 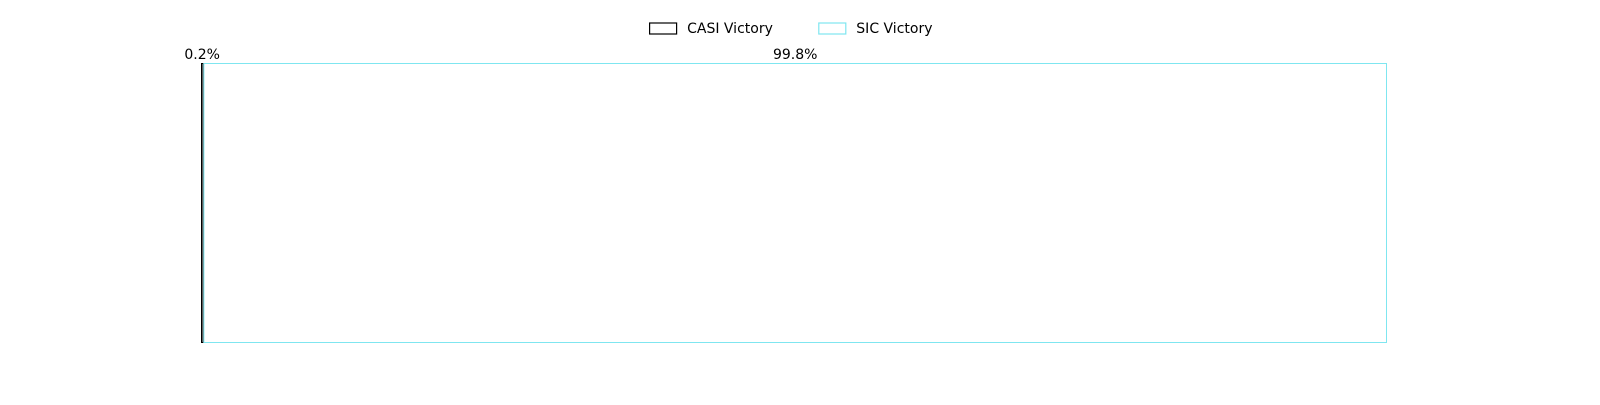 What do you see at coordinates (894, 29) in the screenshot?
I see `legend-label-sic-victory: SIC Victory` at bounding box center [894, 29].